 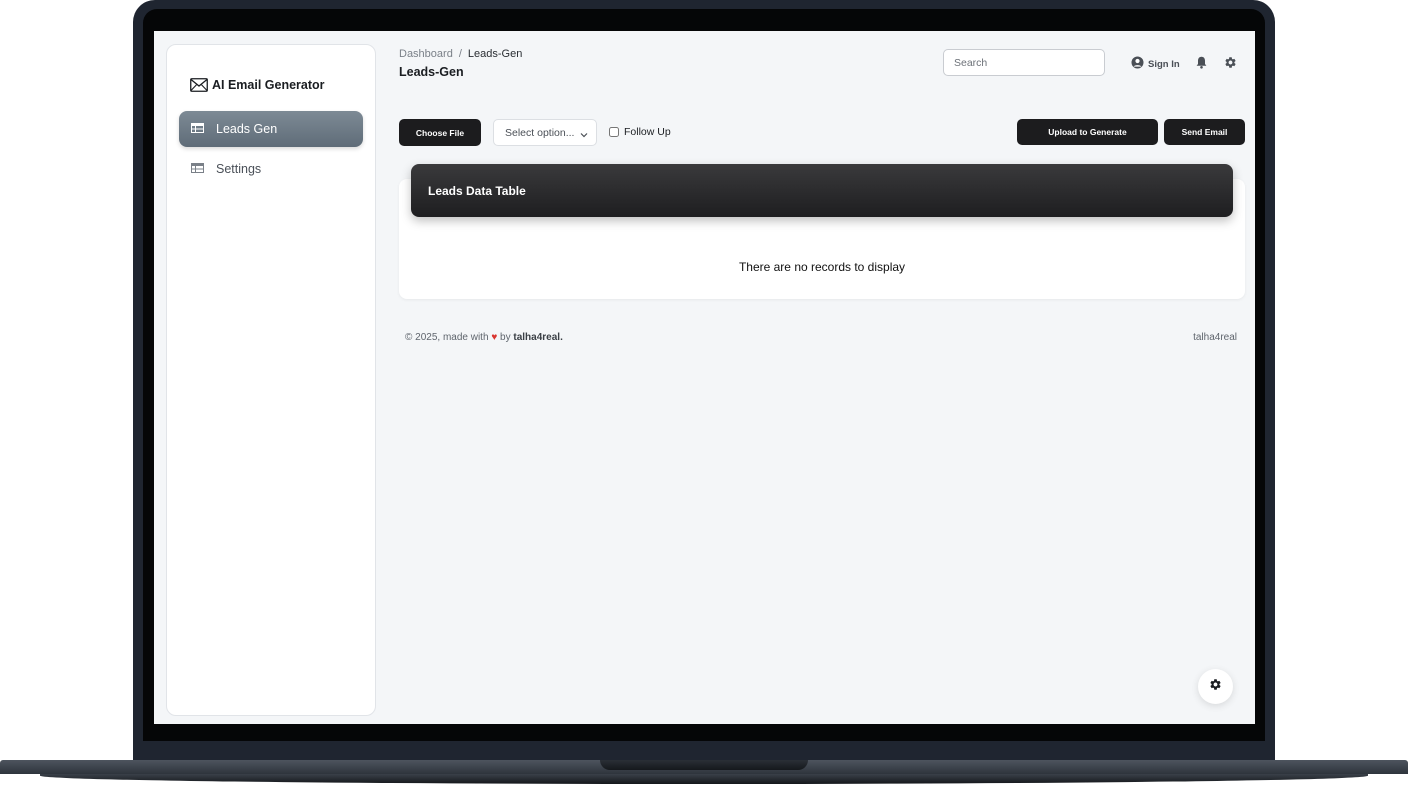 I want to click on follow-up-checkbox, so click(x=614, y=132).